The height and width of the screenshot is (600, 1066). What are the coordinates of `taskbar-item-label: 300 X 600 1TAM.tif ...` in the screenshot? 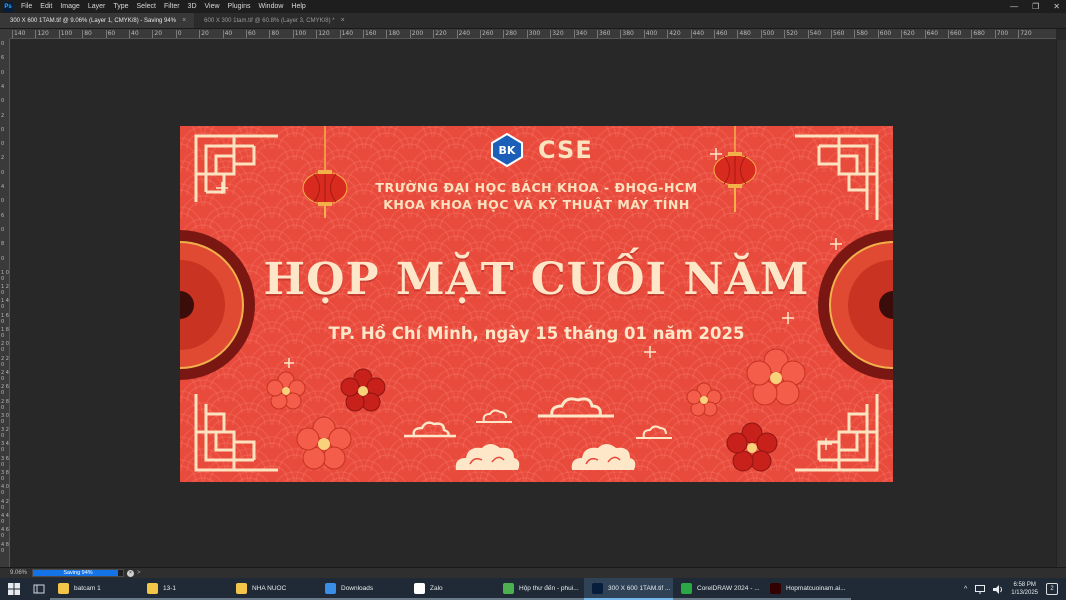 It's located at (639, 588).